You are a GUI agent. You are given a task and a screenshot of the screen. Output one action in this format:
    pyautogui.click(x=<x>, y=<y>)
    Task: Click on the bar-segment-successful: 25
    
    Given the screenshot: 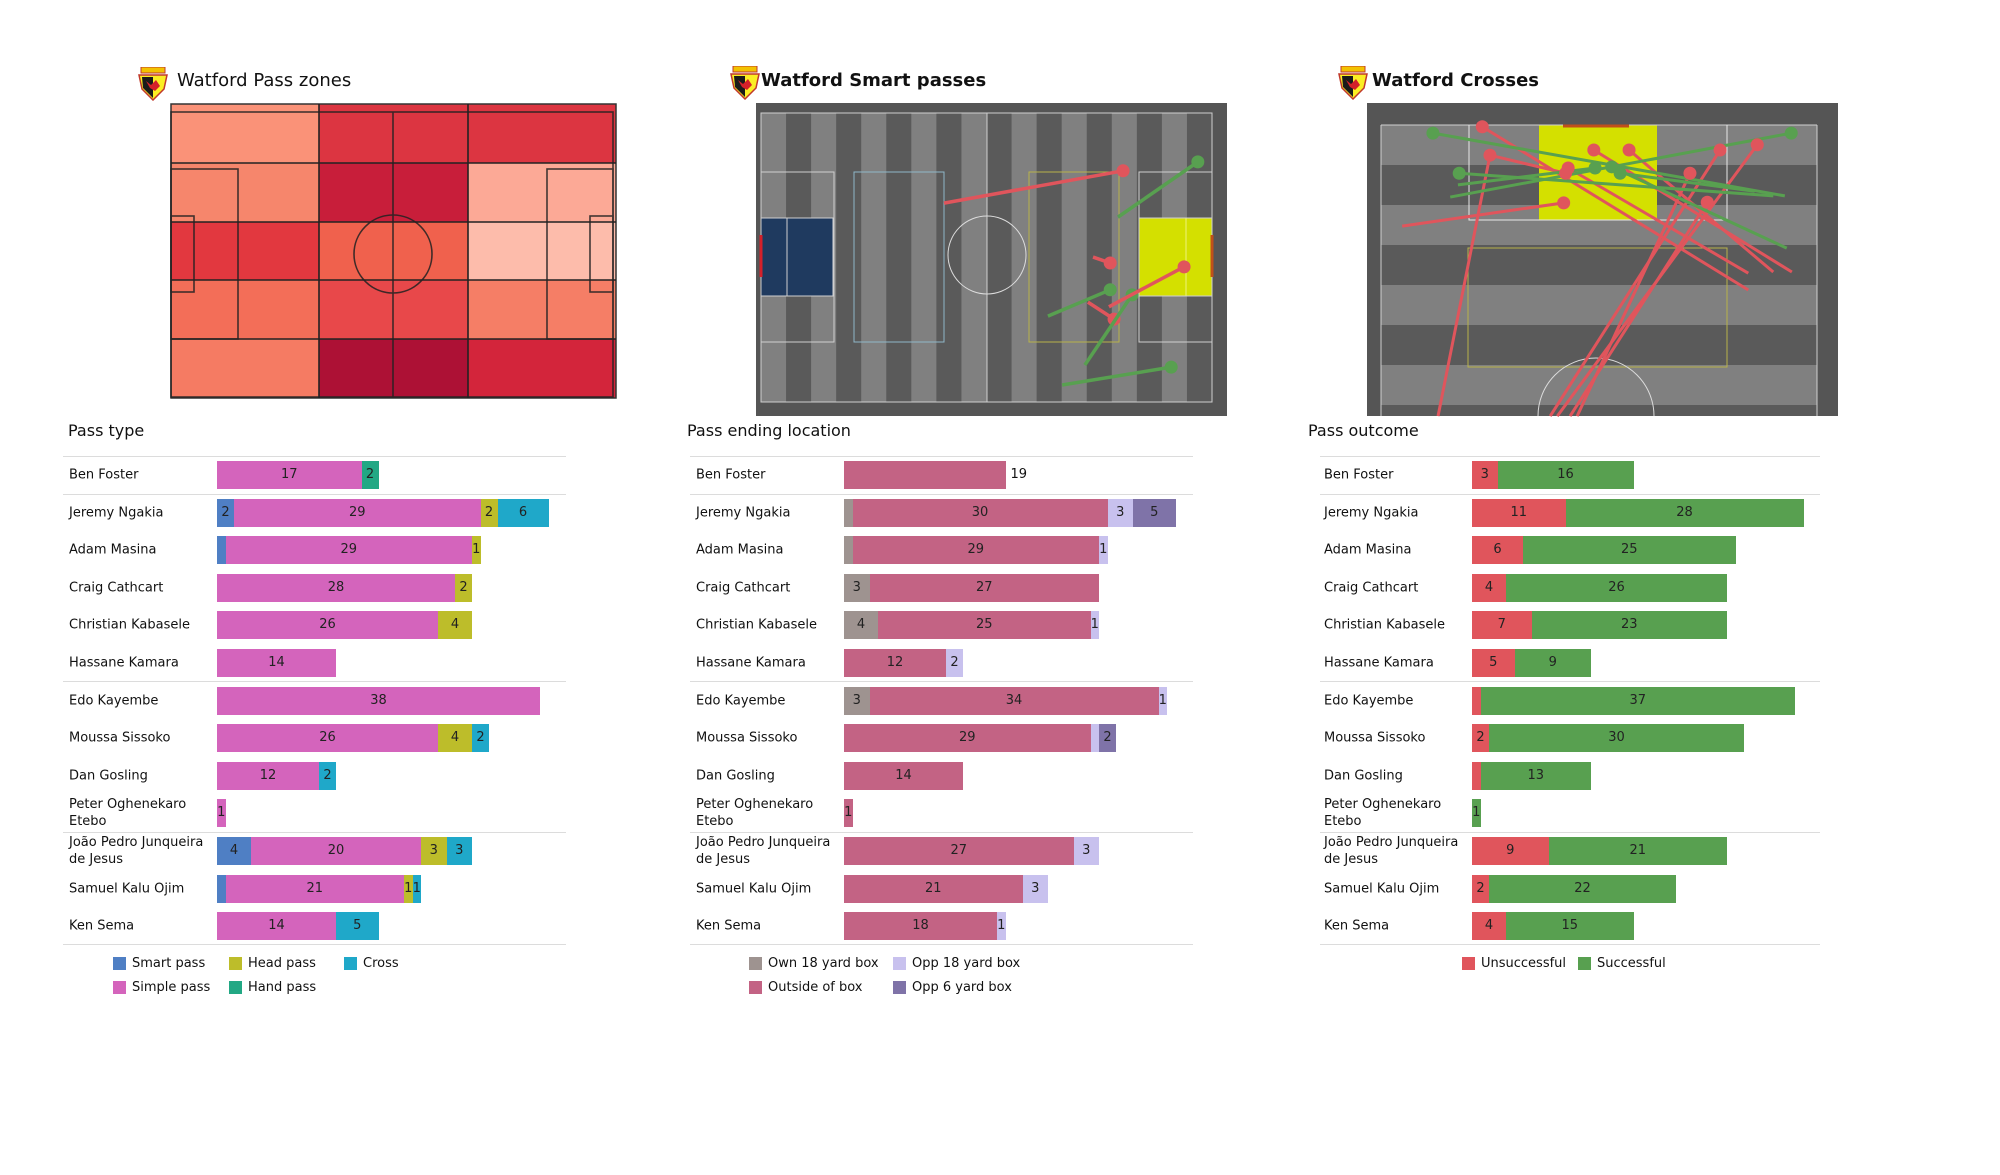 What is the action you would take?
    pyautogui.click(x=1629, y=550)
    